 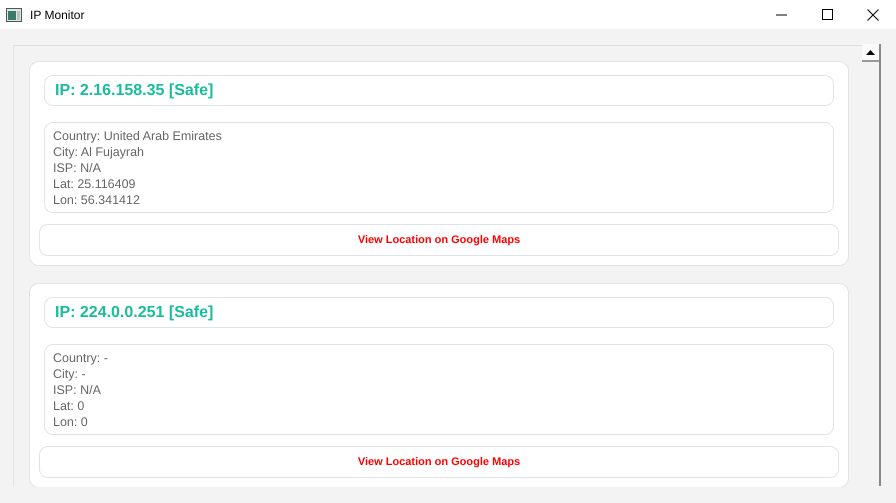 I want to click on detail-text: Lat: 25.116409, so click(x=94, y=184).